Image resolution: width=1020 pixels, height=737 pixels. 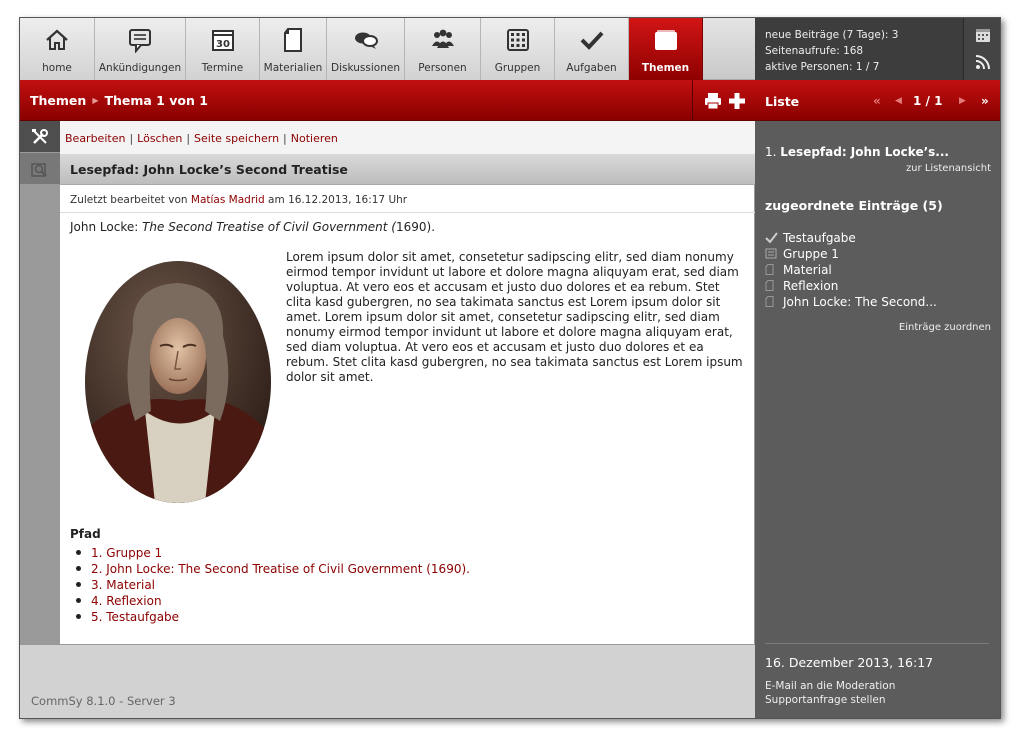 I want to click on list-item: Gruppe 1, so click(x=851, y=255).